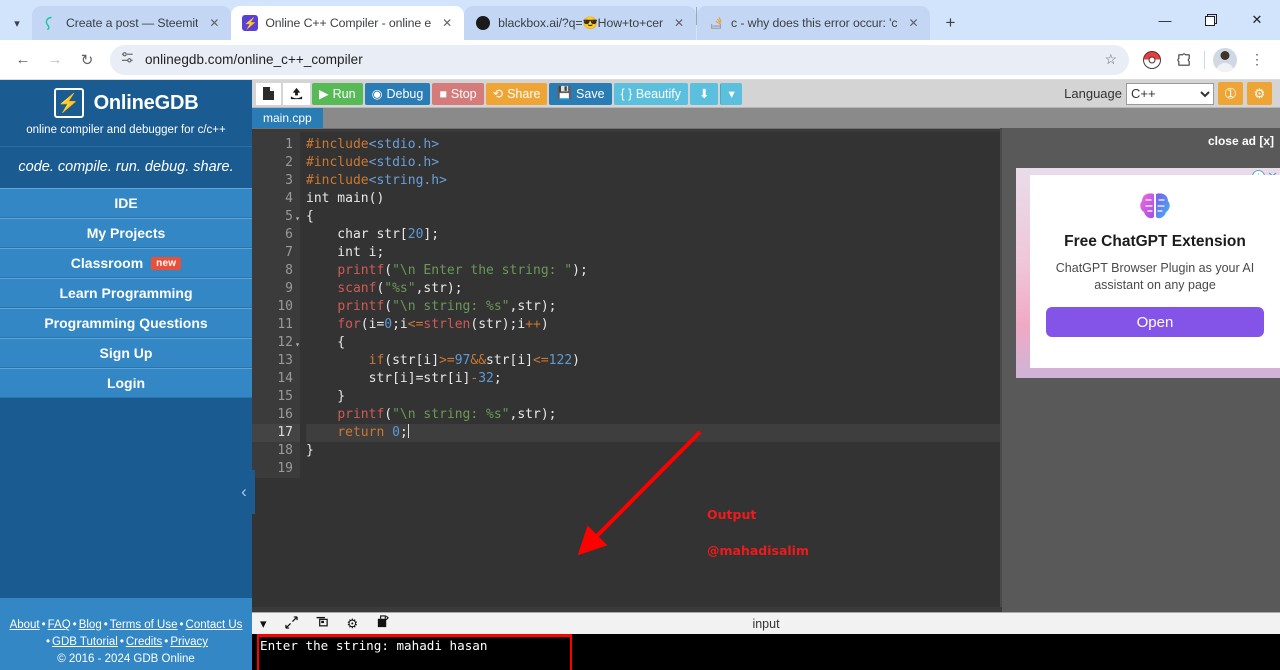 The width and height of the screenshot is (1280, 670). Describe the element at coordinates (276, 344) in the screenshot. I see `line-number-foldable: 12` at that location.